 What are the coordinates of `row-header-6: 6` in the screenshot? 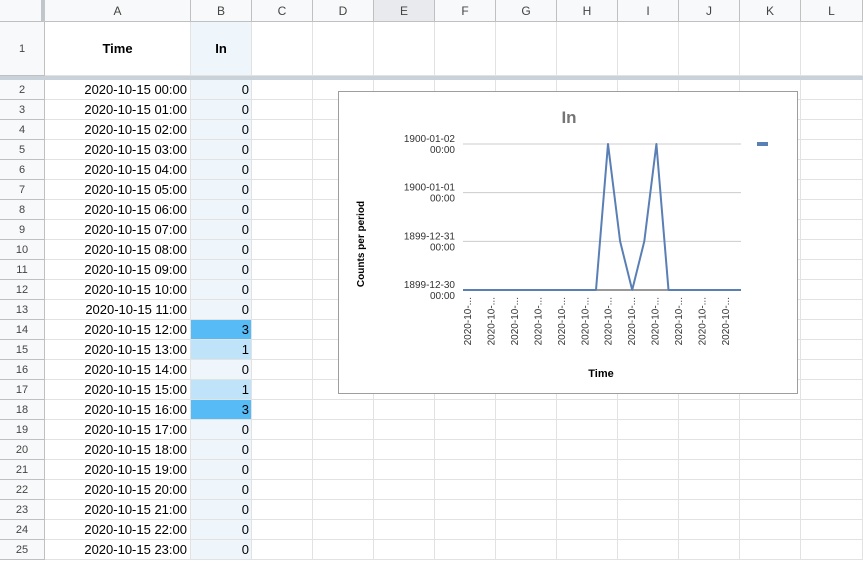 It's located at (22, 170).